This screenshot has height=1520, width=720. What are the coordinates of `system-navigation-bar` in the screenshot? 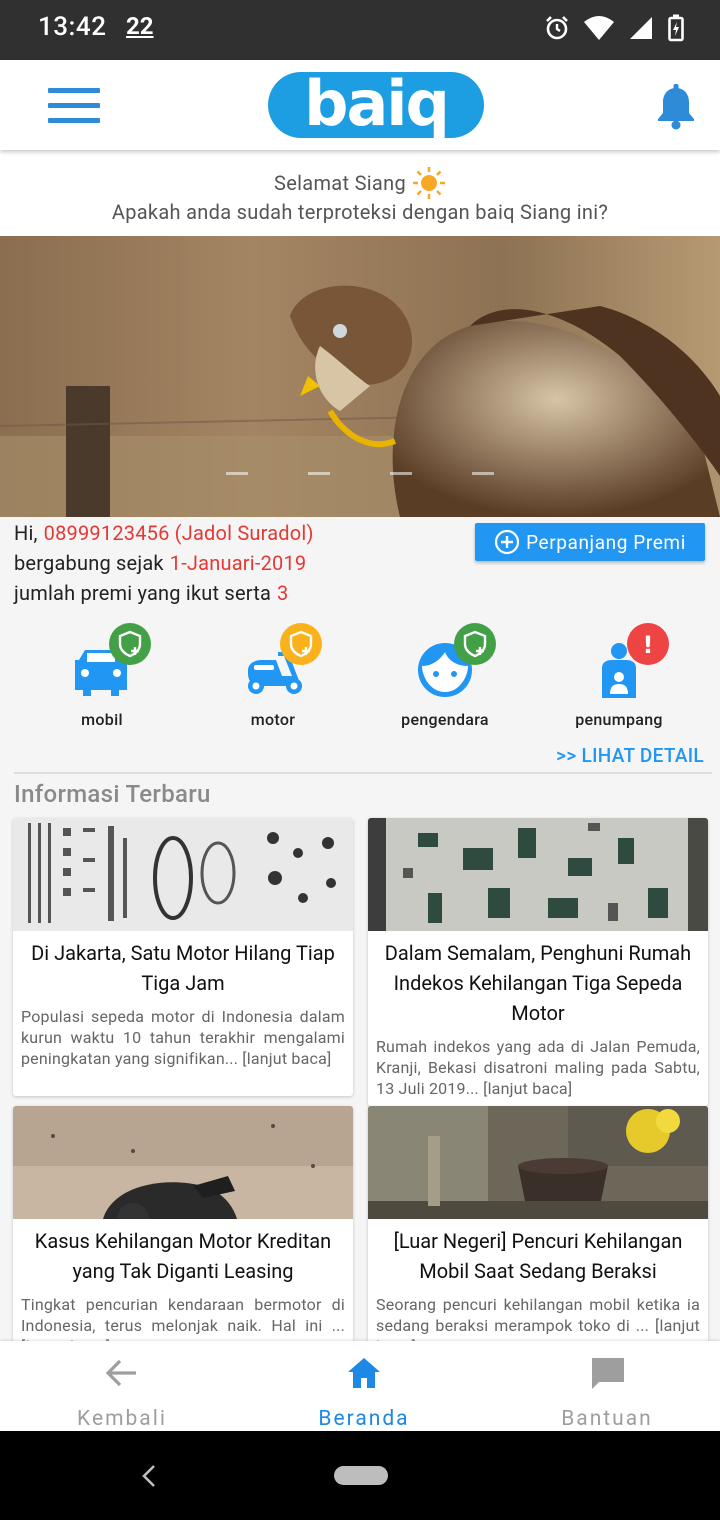 It's located at (360, 1475).